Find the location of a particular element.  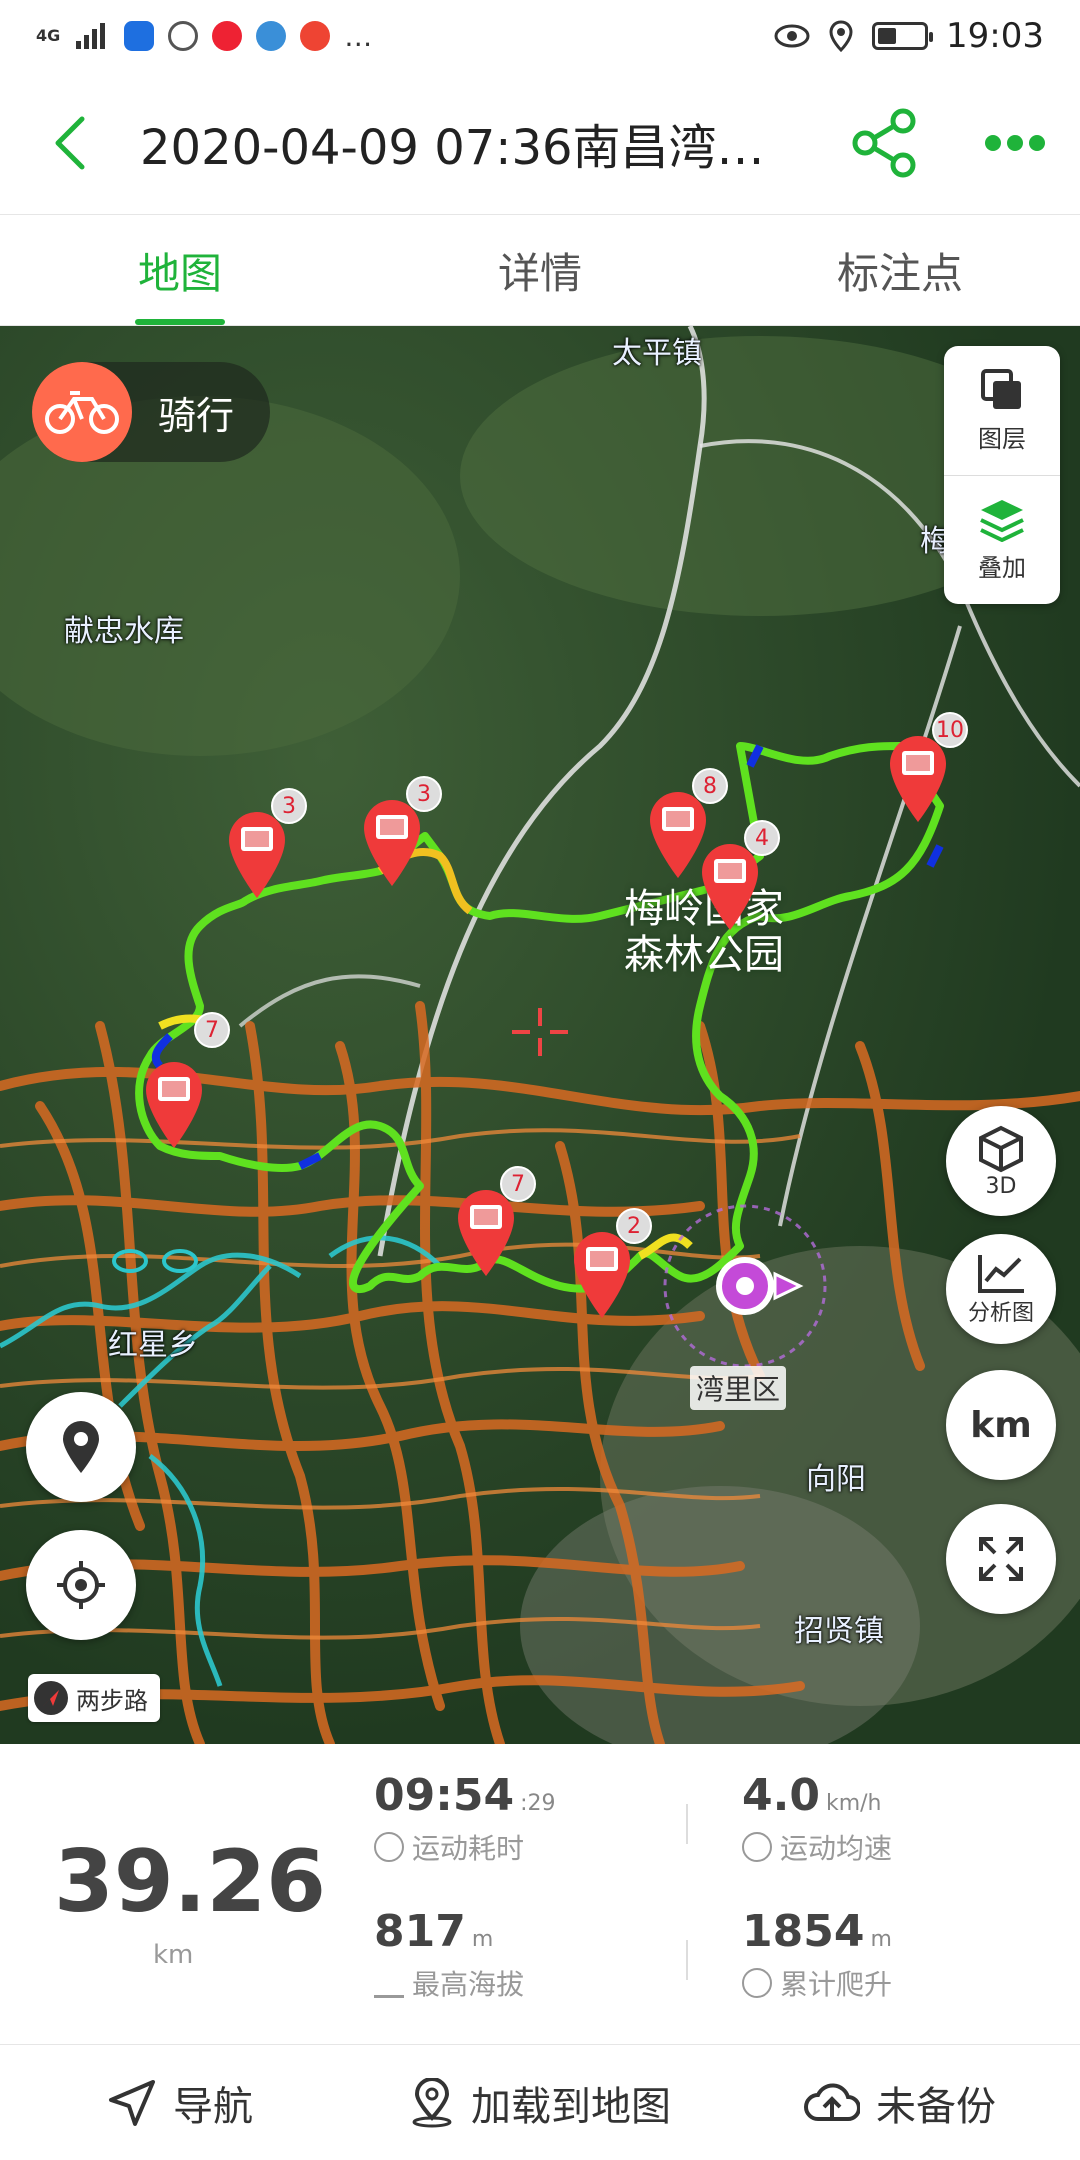

sport-type-chip: 骑行 is located at coordinates (151, 412).